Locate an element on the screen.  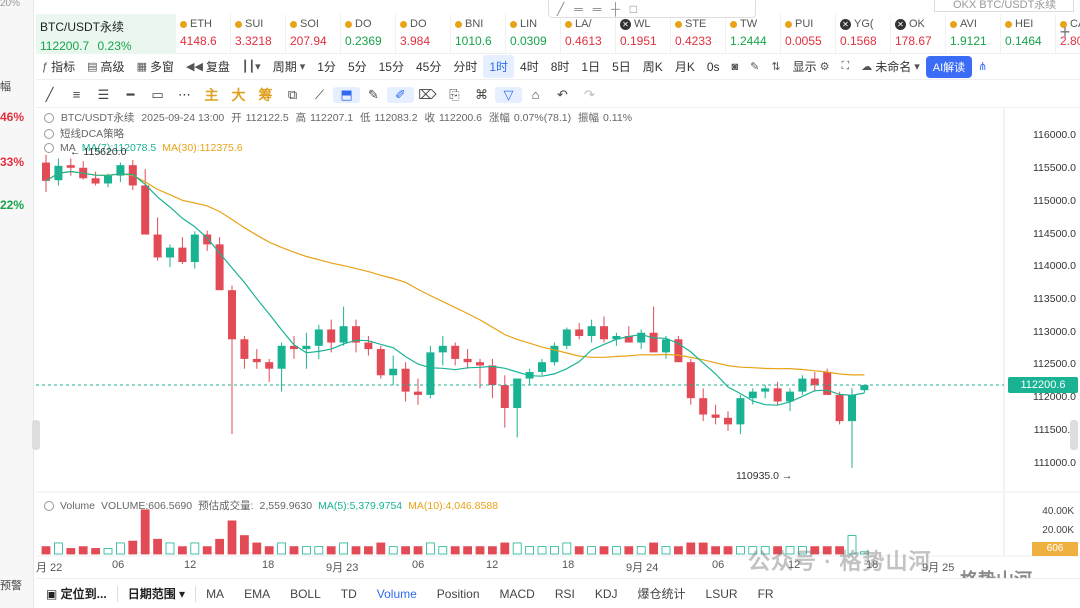
draw-tool-16: ⌘ is located at coordinates (481, 95).